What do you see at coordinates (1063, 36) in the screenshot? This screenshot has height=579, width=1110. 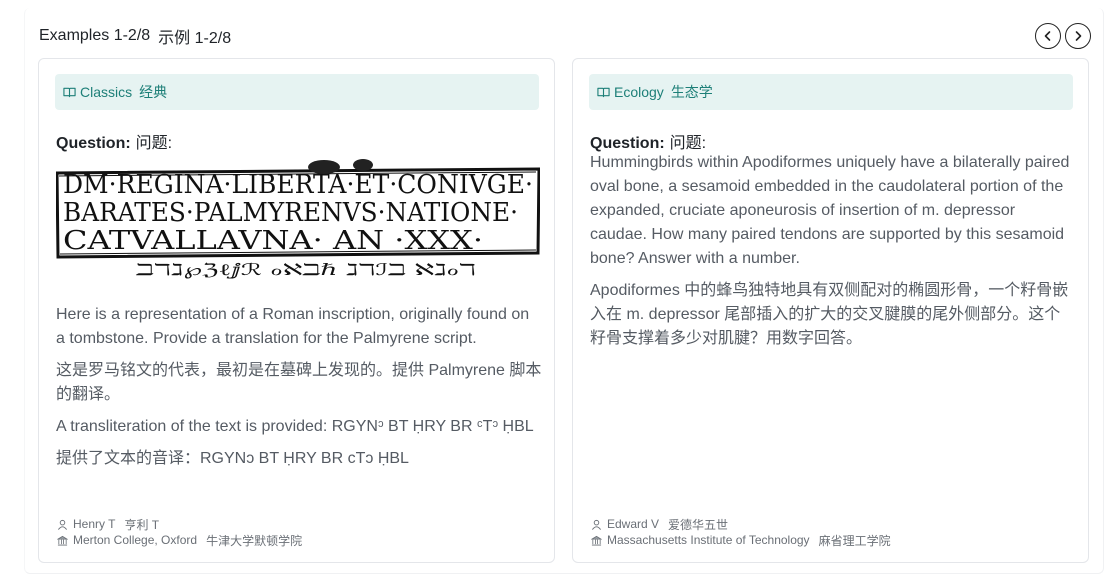 I see `carousel-nav` at bounding box center [1063, 36].